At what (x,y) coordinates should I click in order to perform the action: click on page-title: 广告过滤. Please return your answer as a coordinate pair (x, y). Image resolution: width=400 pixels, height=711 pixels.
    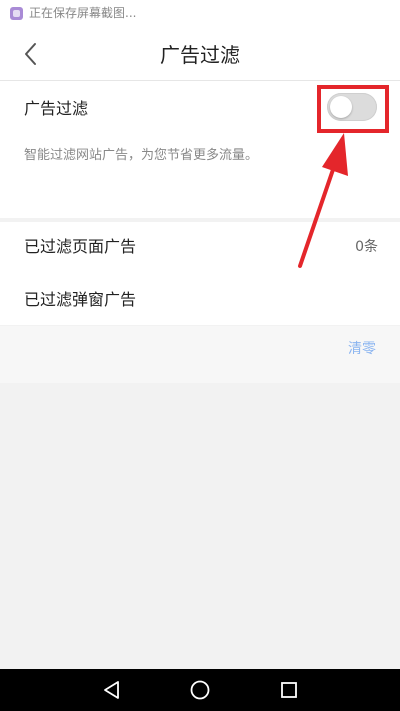
    Looking at the image, I should click on (200, 55).